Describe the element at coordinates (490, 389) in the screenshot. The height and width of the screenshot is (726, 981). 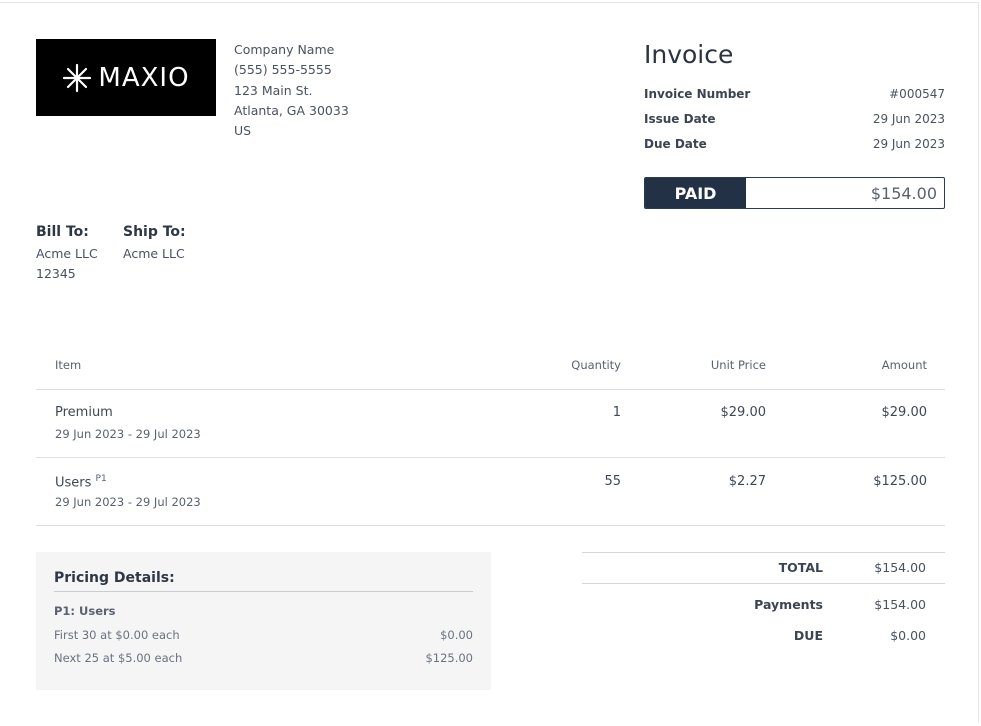
I see `table-header-divider` at that location.